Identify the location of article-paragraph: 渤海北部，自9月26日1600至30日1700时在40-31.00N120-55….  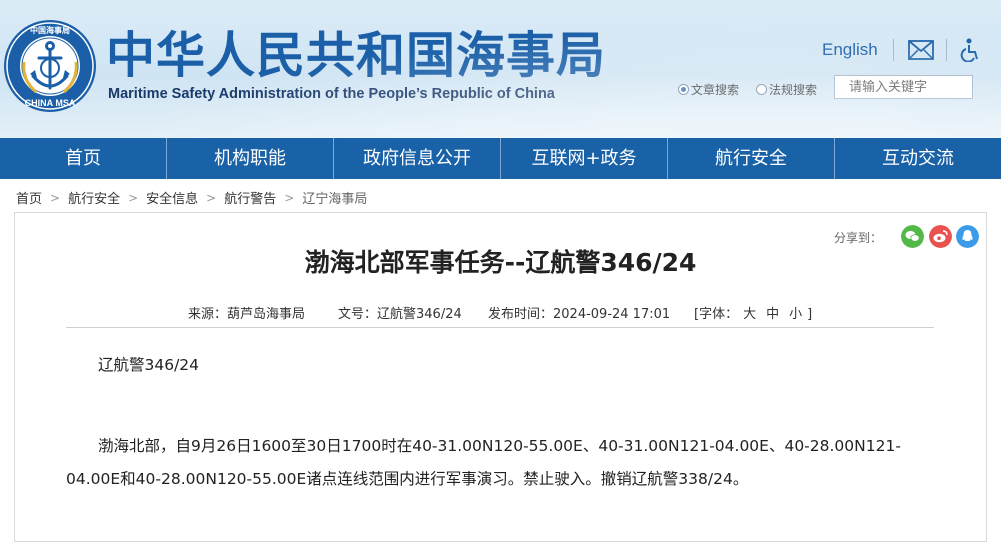
(483, 462).